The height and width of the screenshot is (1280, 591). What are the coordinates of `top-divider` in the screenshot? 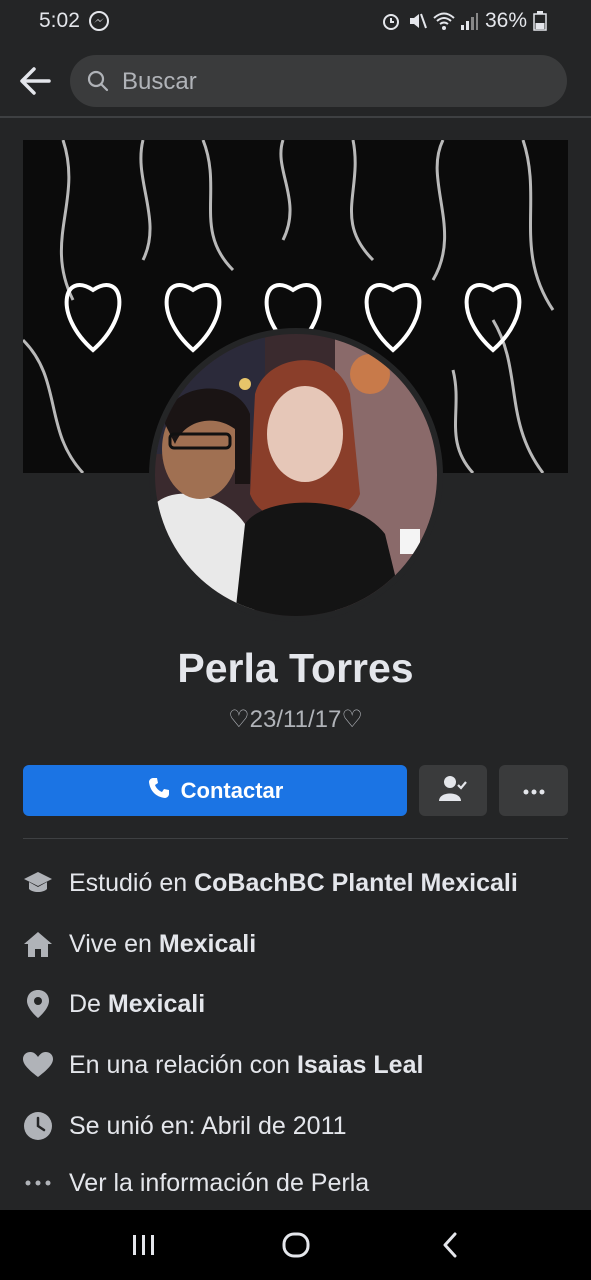 It's located at (295, 117).